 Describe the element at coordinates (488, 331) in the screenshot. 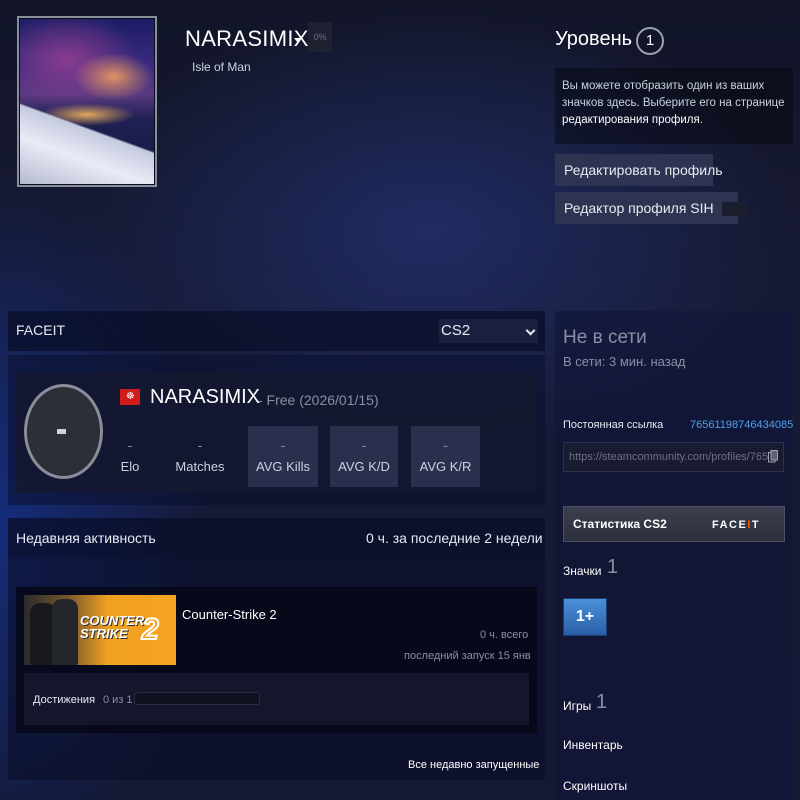

I see `faceit-game-select: CS2` at that location.